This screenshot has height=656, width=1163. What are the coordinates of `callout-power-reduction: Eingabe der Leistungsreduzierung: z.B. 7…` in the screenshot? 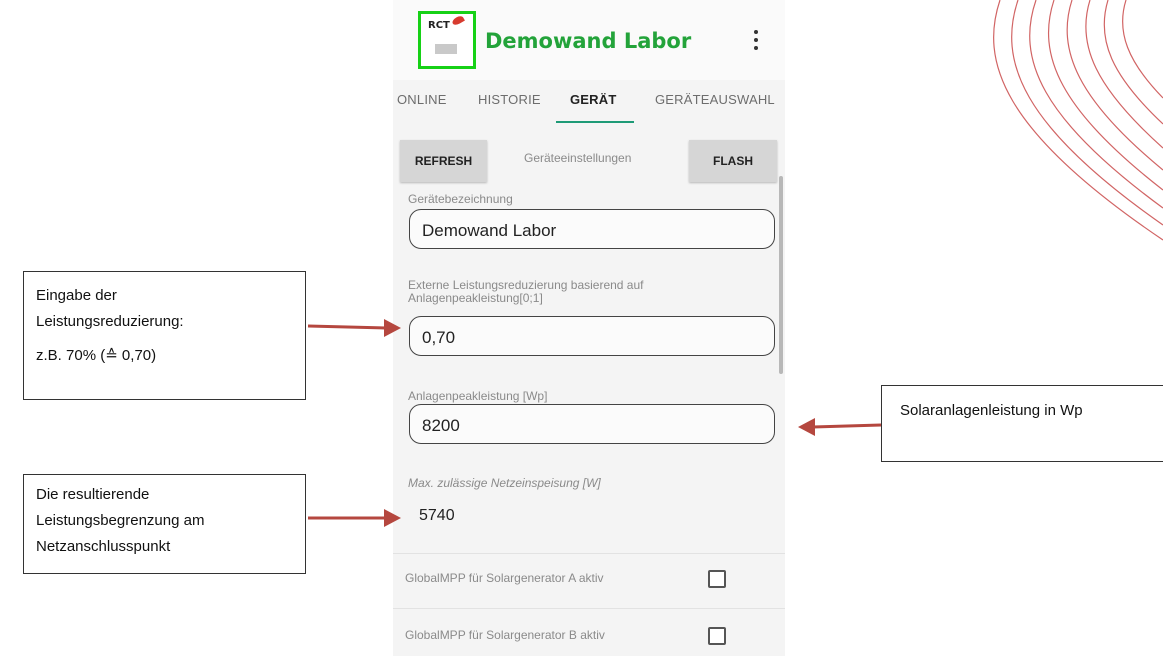 It's located at (164, 335).